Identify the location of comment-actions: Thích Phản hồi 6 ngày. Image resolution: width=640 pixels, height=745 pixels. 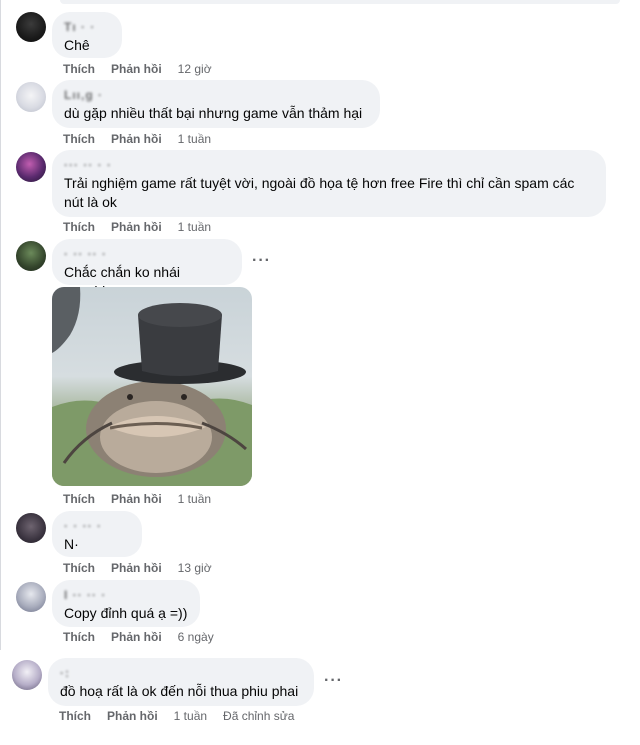
(146, 637).